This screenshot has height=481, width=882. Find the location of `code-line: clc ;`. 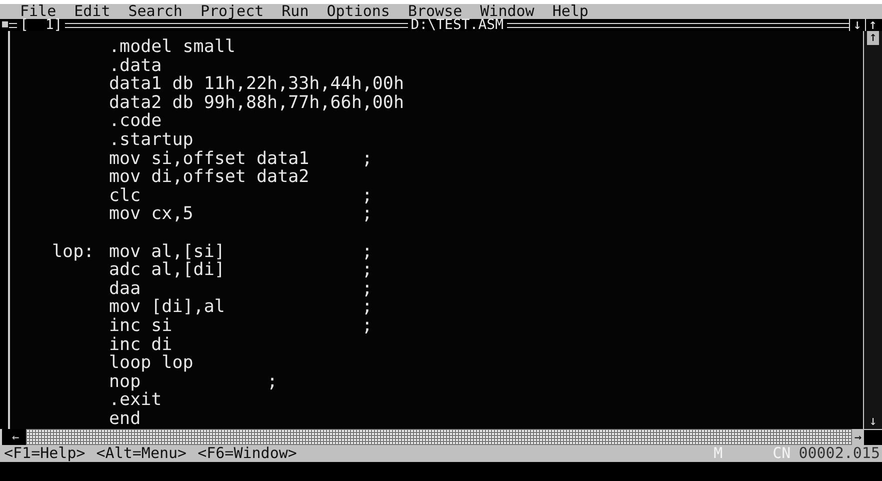

code-line: clc ; is located at coordinates (240, 196).